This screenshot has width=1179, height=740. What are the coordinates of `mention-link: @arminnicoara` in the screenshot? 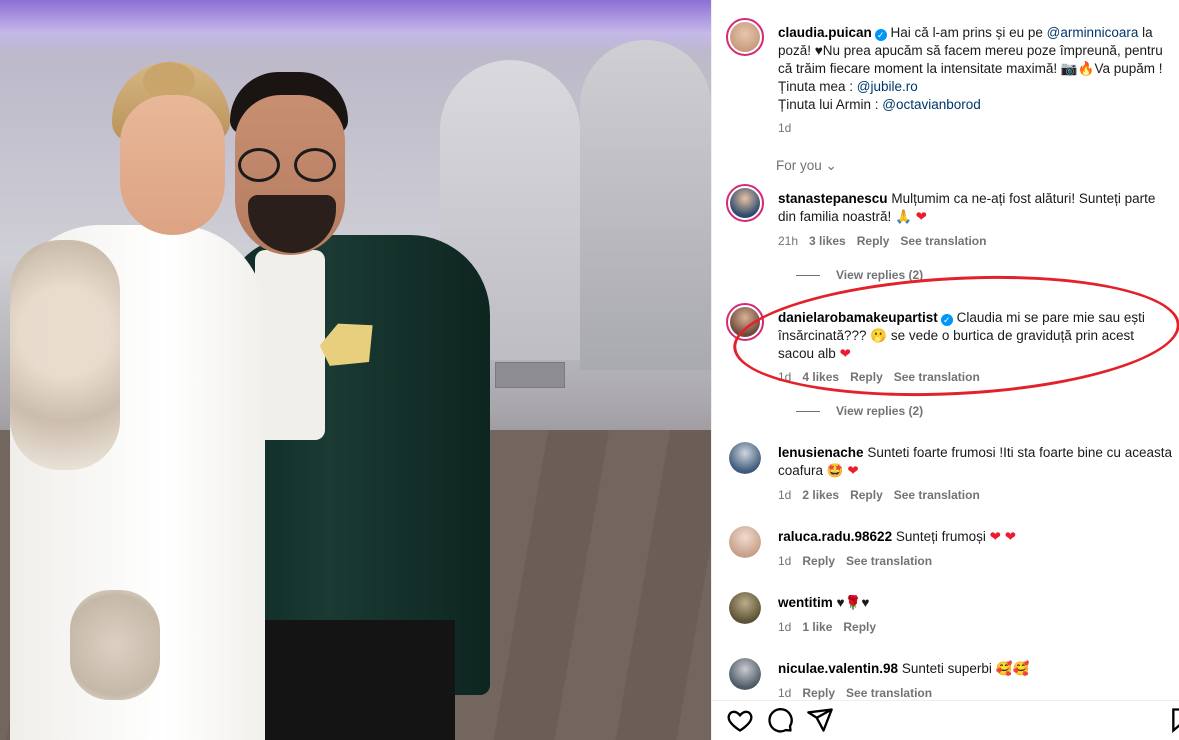 It's located at (1093, 32).